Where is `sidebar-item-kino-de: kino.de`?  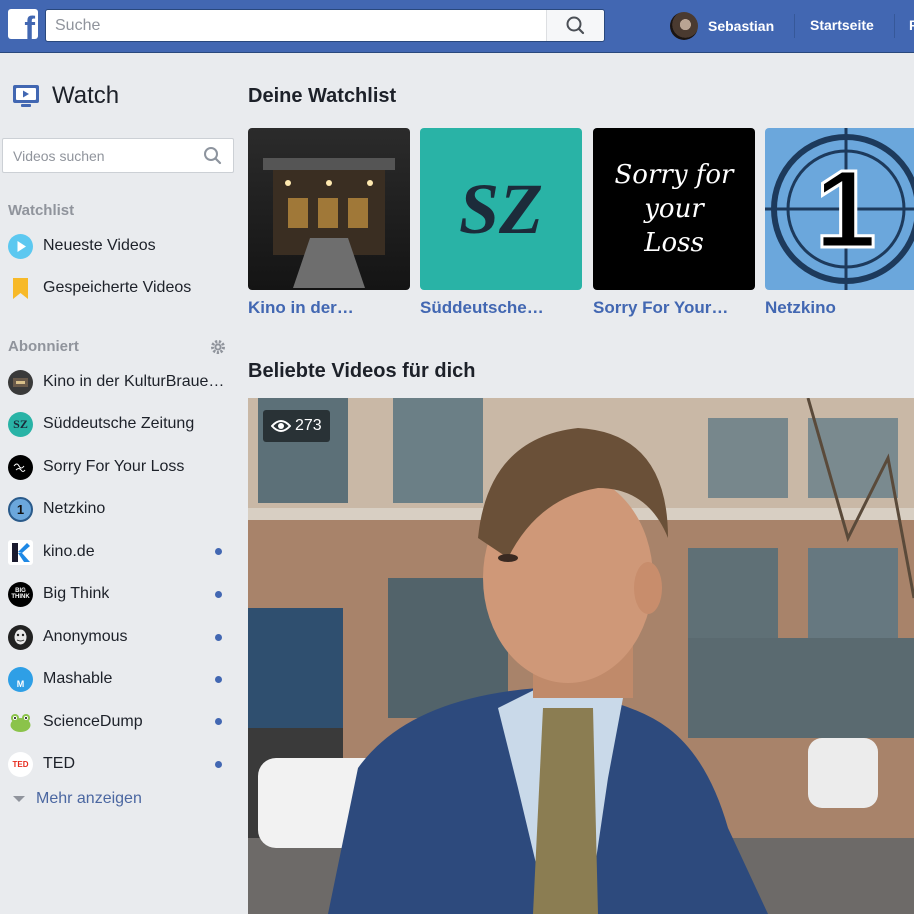
sidebar-item-kino-de: kino.de is located at coordinates (121, 552).